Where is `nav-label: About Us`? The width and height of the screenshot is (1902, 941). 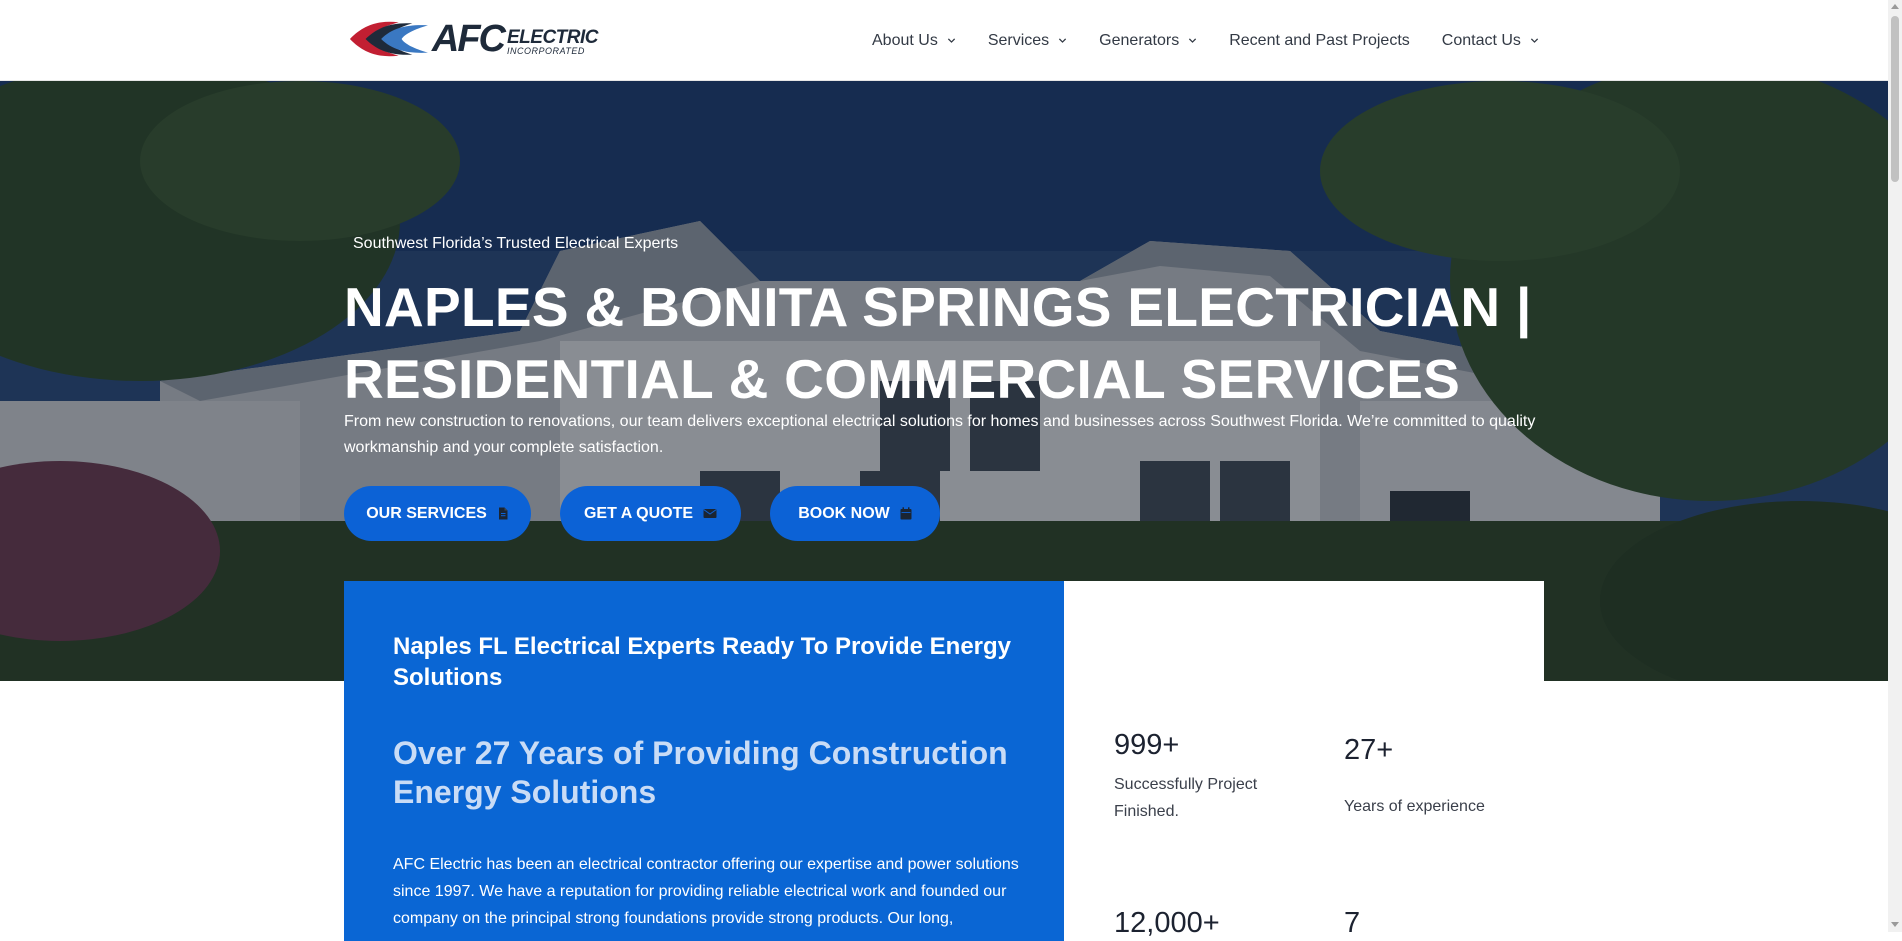 nav-label: About Us is located at coordinates (905, 40).